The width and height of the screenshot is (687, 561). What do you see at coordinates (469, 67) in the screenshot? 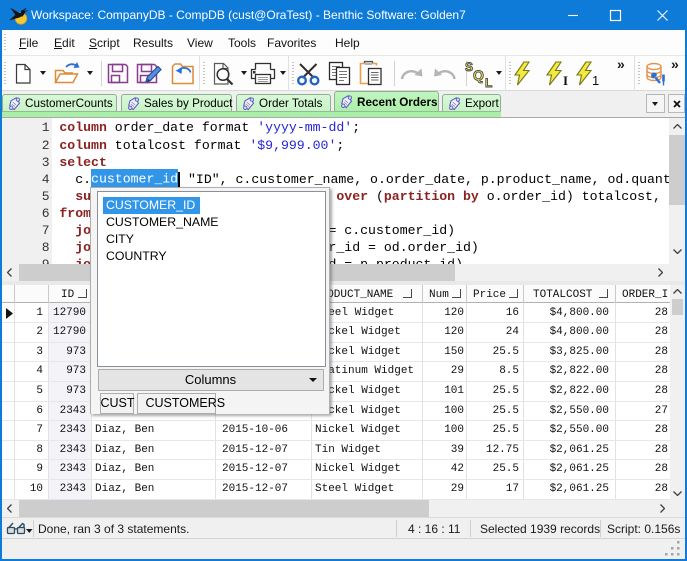
I see `svg-text: S` at bounding box center [469, 67].